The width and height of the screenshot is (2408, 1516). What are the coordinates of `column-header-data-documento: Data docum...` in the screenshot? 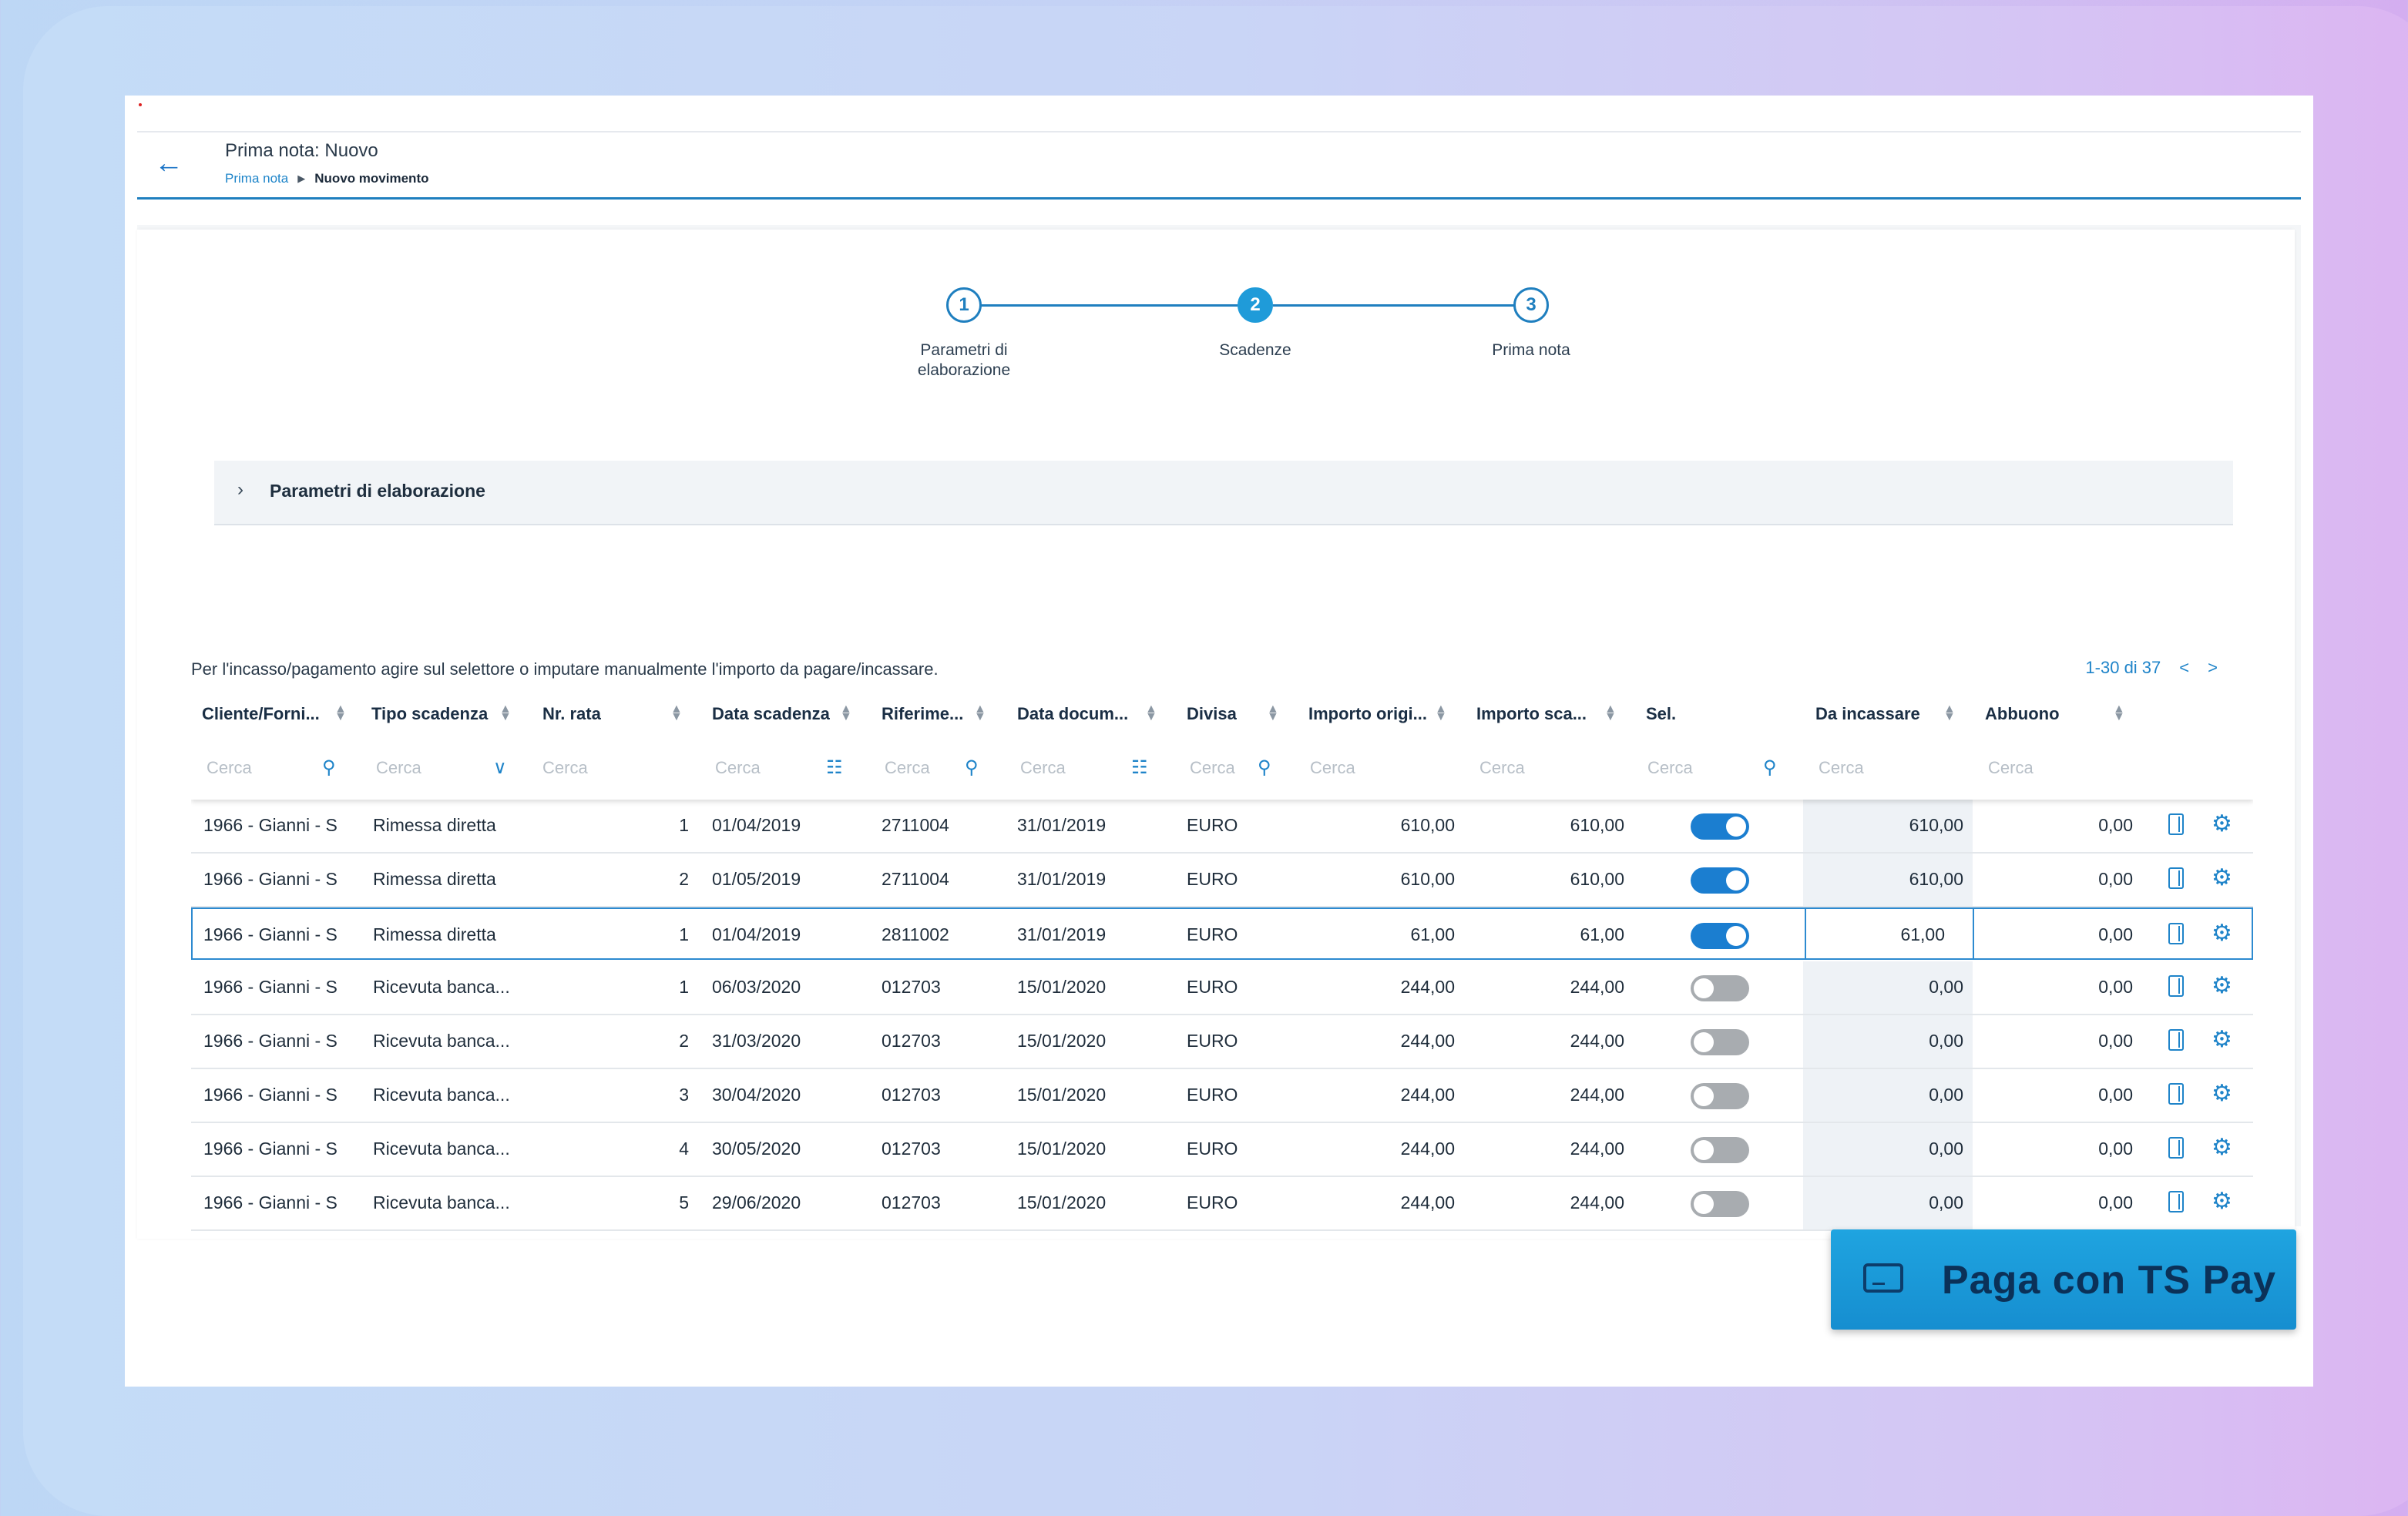 It's located at (1072, 714).